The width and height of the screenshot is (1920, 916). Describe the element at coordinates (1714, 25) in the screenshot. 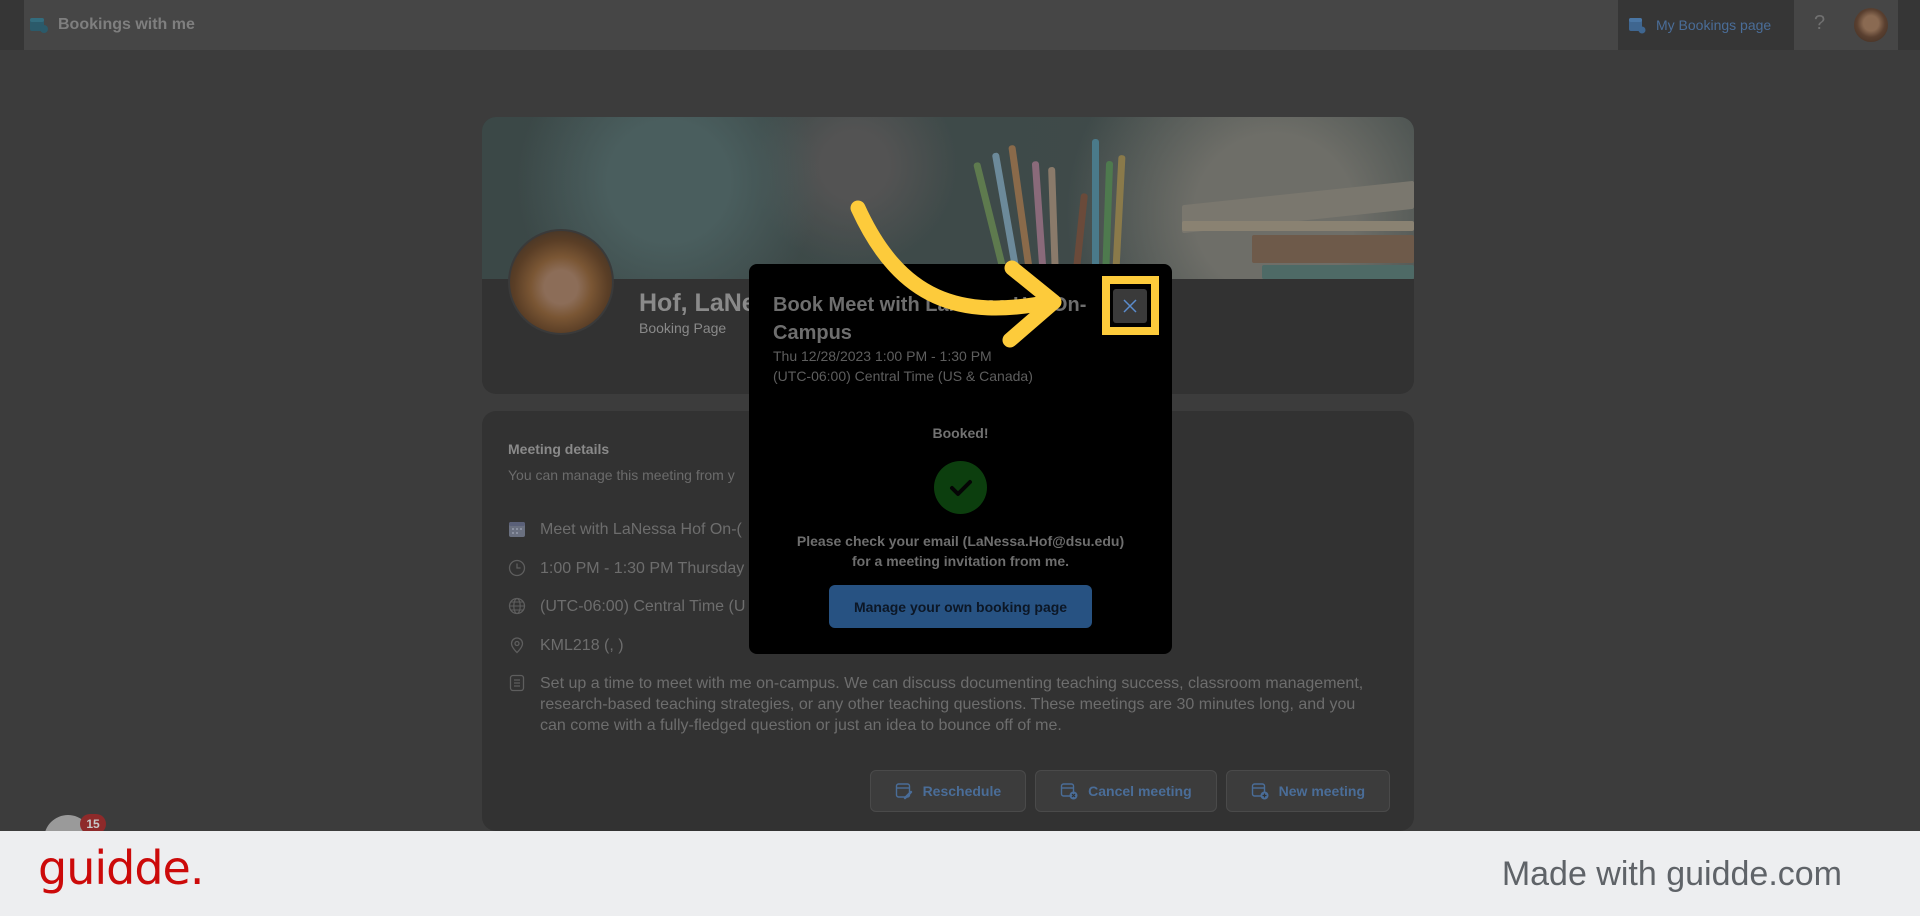

I see `my-bookings-label: My Bookings page` at that location.